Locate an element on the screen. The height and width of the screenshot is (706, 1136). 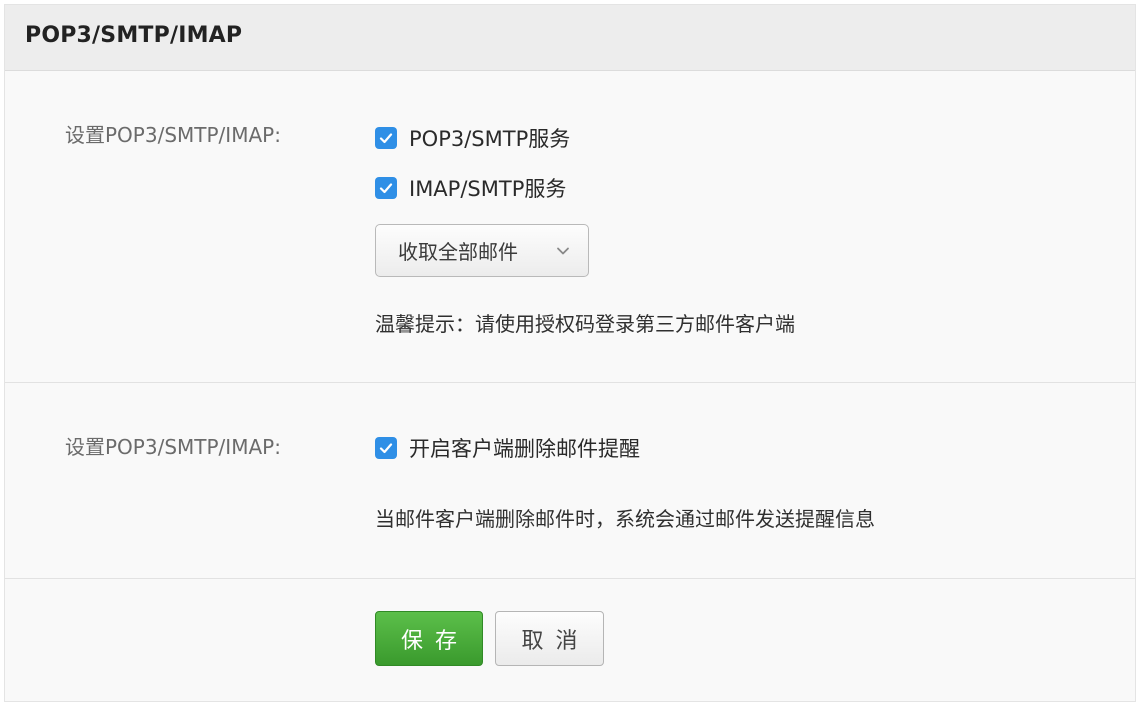
pop3-smtp-checkbox is located at coordinates (386, 138).